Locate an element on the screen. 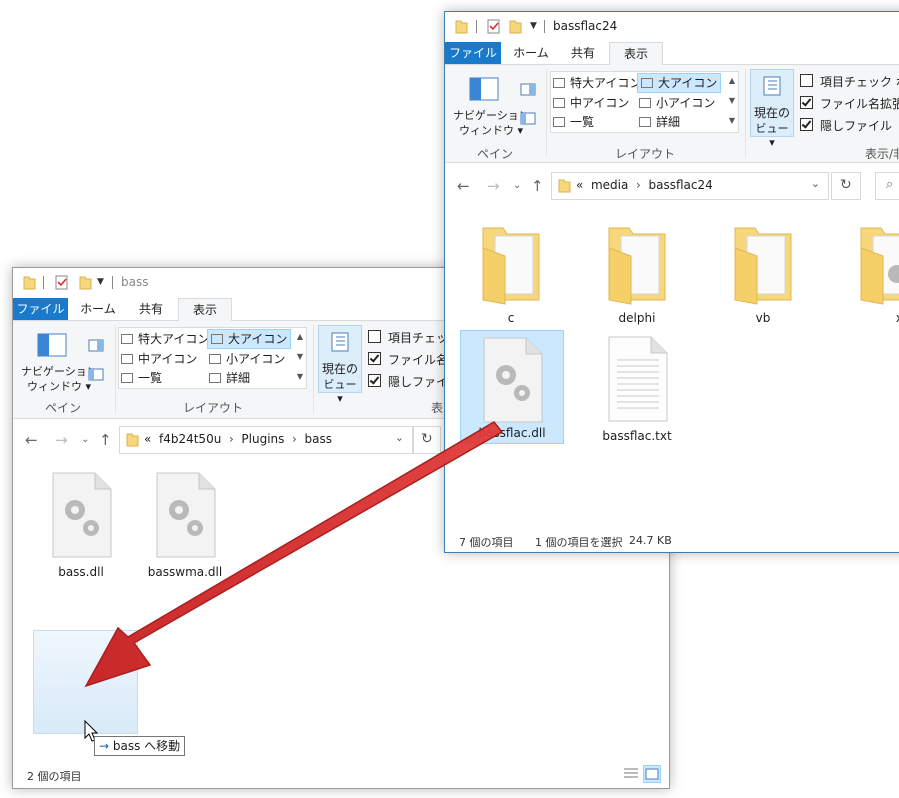 The image size is (899, 798). drag-tooltip: → bass へ移動 is located at coordinates (140, 746).